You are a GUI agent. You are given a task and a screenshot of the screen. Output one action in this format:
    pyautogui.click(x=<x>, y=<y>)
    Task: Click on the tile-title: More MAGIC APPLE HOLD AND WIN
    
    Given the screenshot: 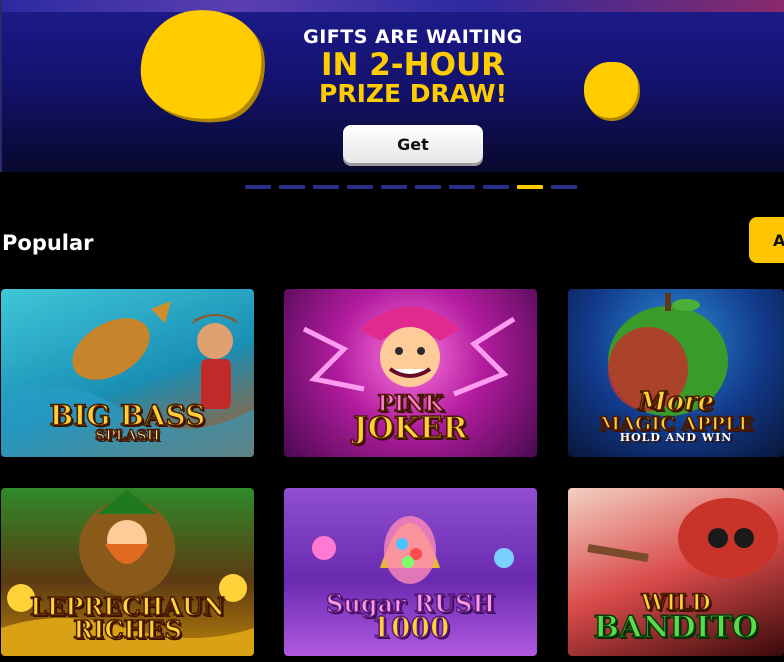 What is the action you would take?
    pyautogui.click(x=675, y=421)
    